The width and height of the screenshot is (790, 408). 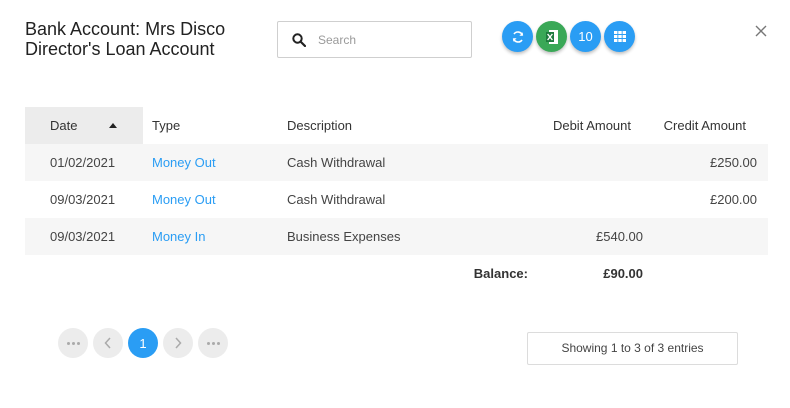 I want to click on cell-date: 01/02/2021, so click(x=83, y=162).